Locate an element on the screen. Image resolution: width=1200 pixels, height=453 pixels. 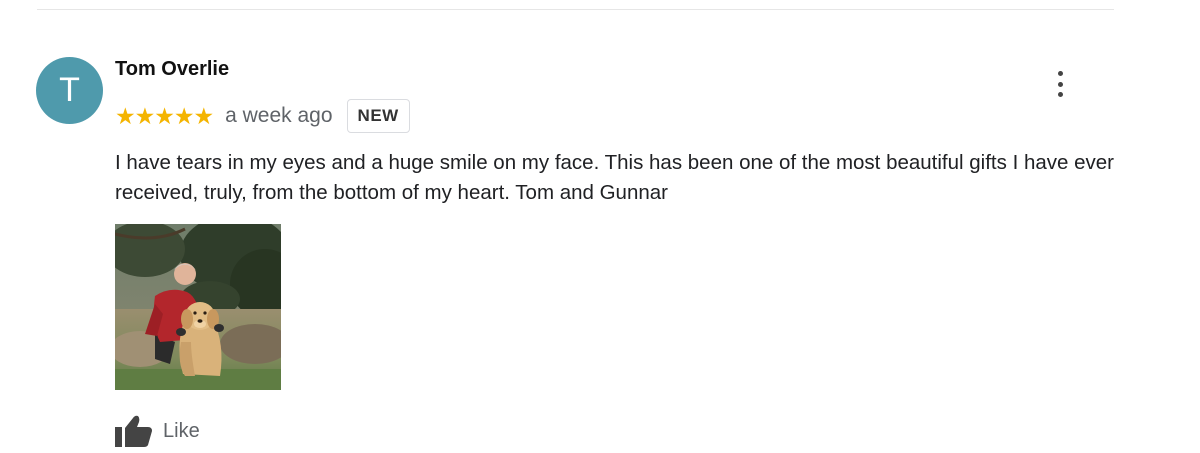
star-rating: ★ ★ ★ ★ ★ is located at coordinates (165, 115).